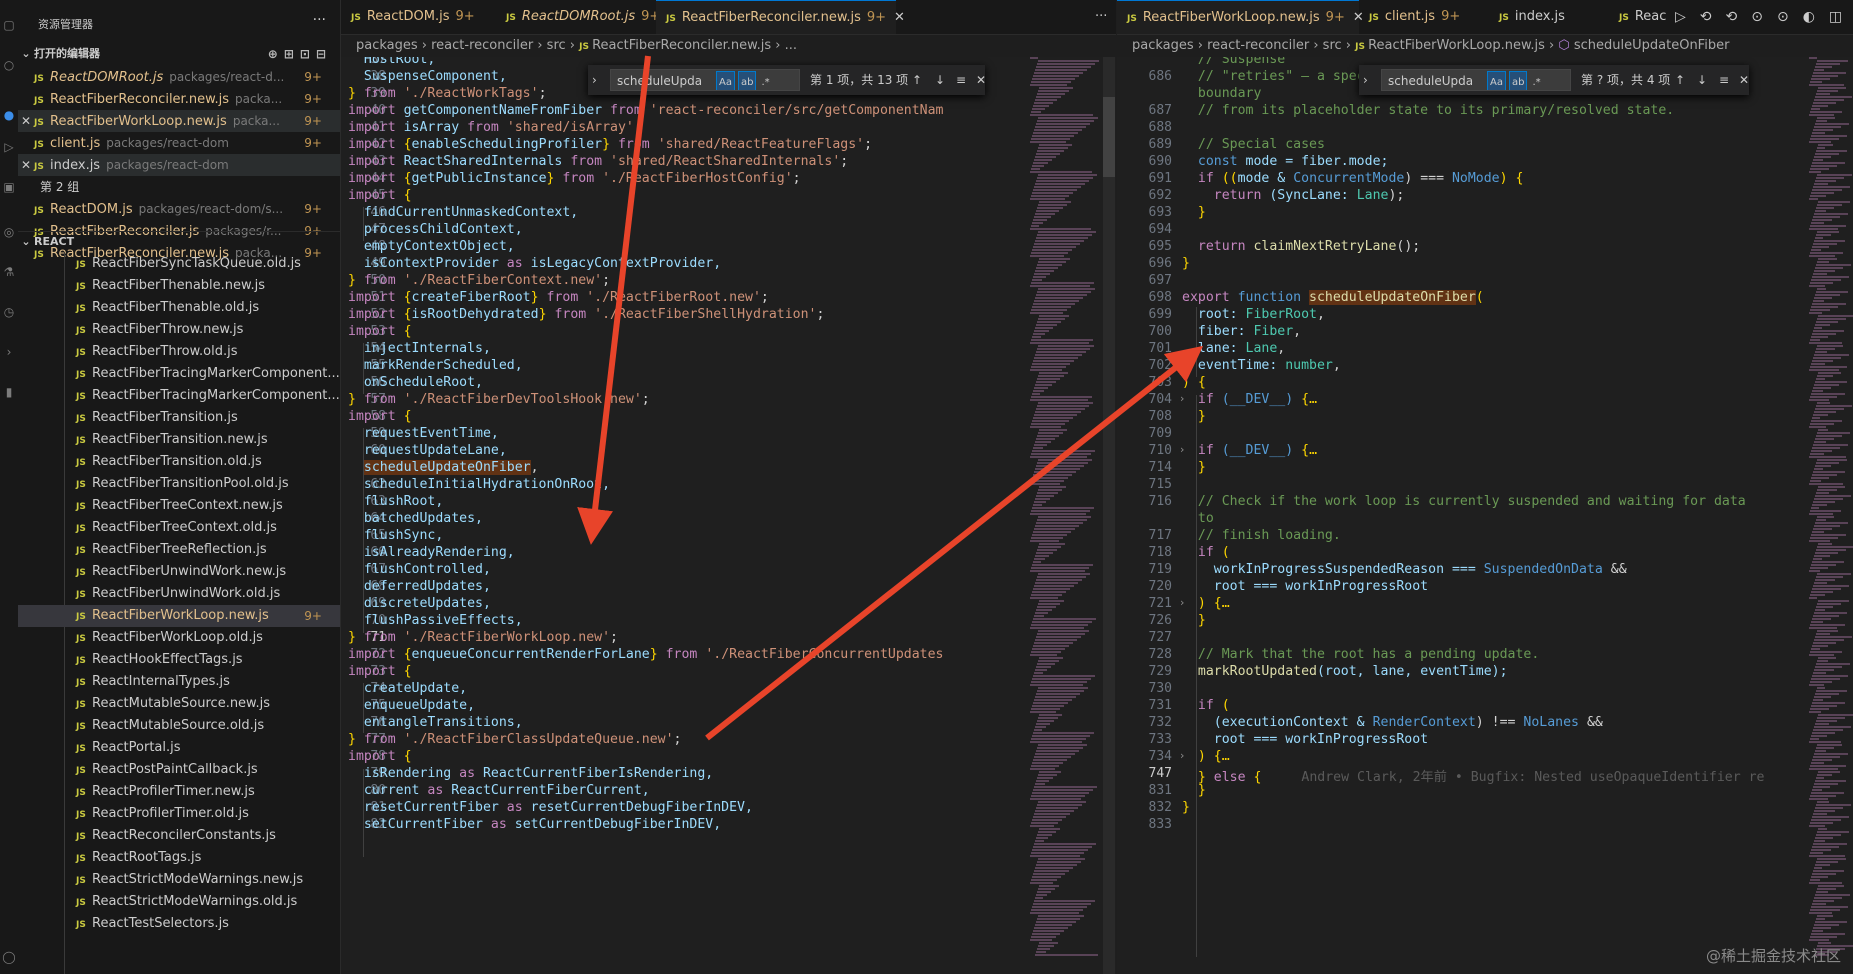  Describe the element at coordinates (179, 54) in the screenshot. I see `open-editors-header: ⌄ 打开的编辑器 ⊕⊞⊡⊟` at that location.